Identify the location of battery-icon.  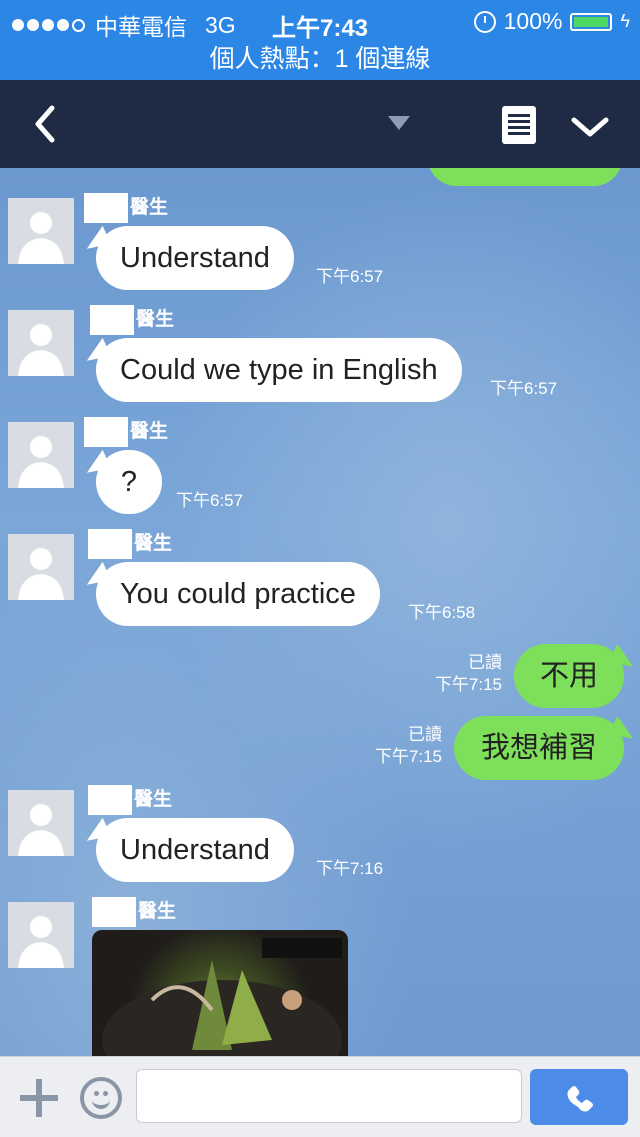
(591, 21).